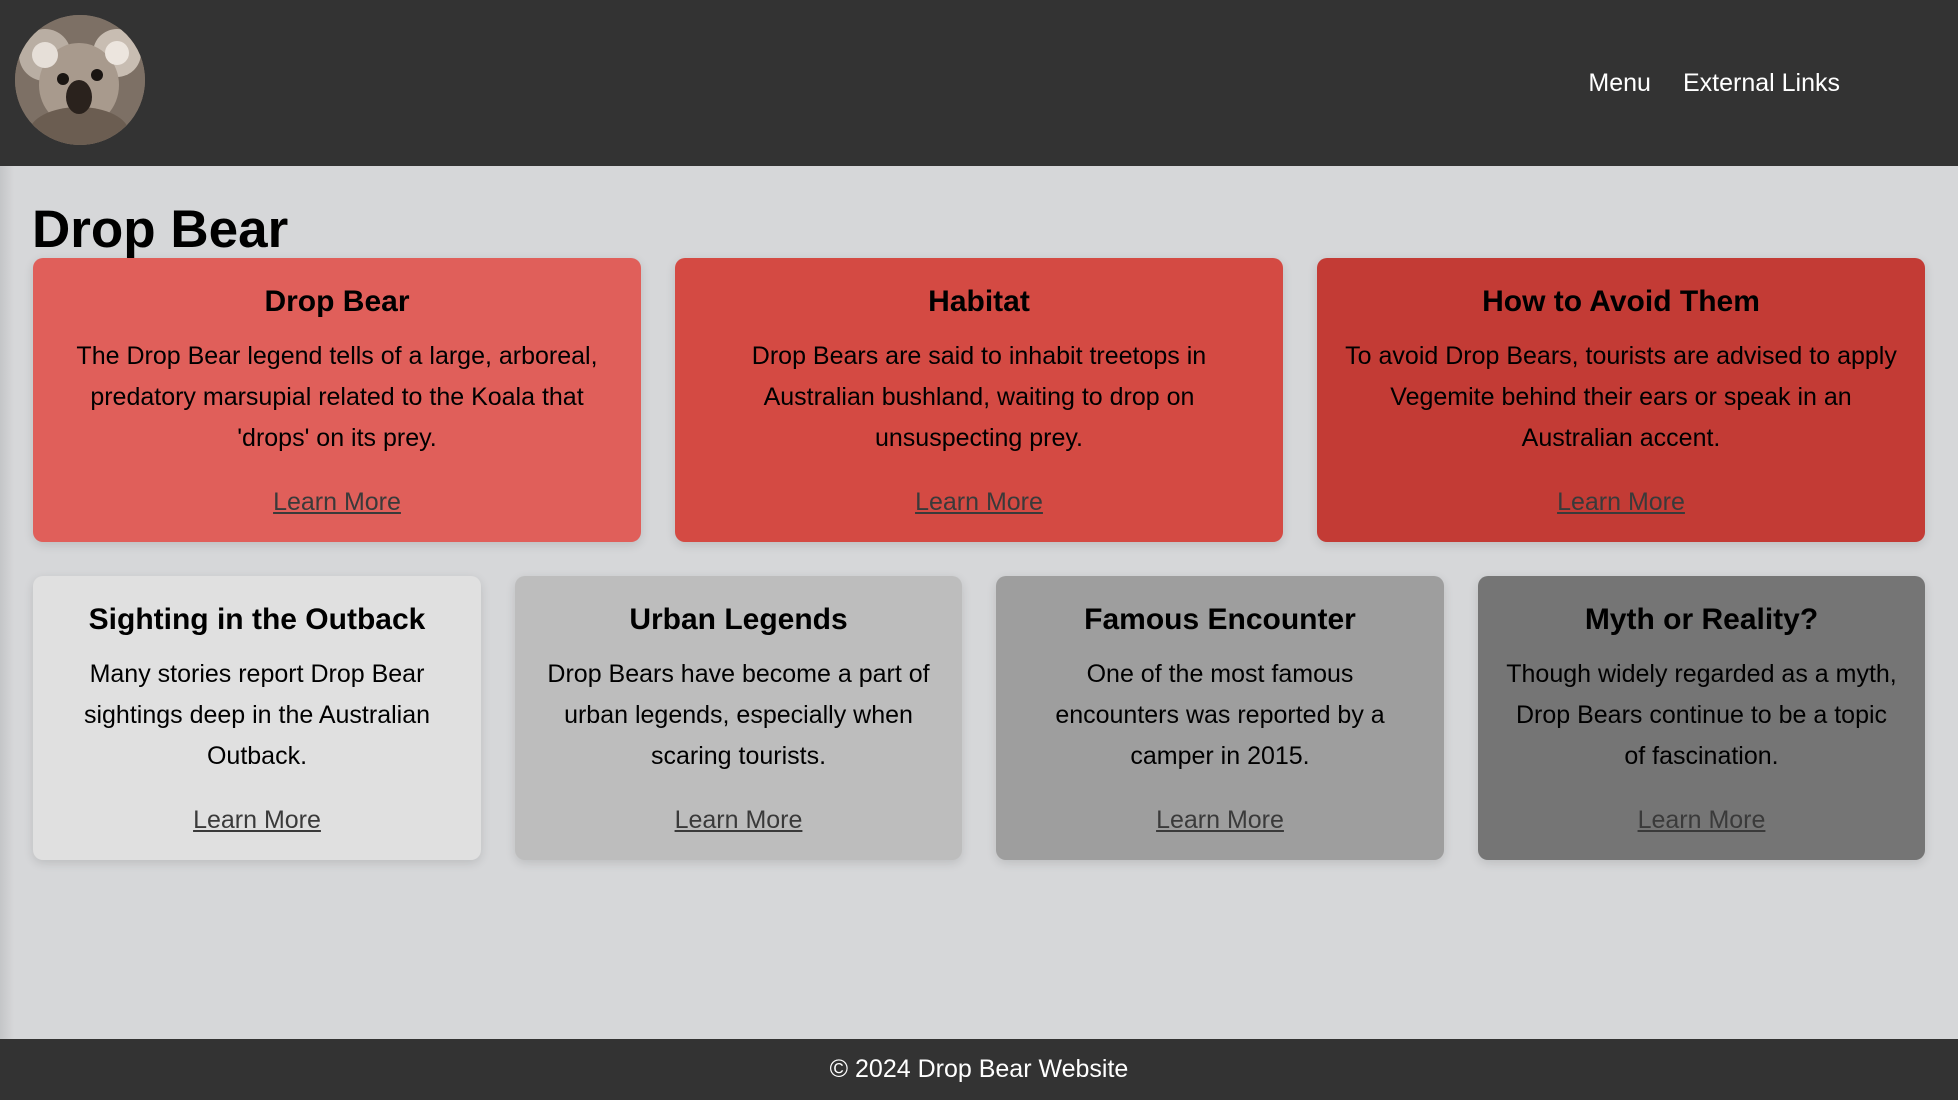  Describe the element at coordinates (1621, 301) in the screenshot. I see `card-title: How to Avoid Them` at that location.